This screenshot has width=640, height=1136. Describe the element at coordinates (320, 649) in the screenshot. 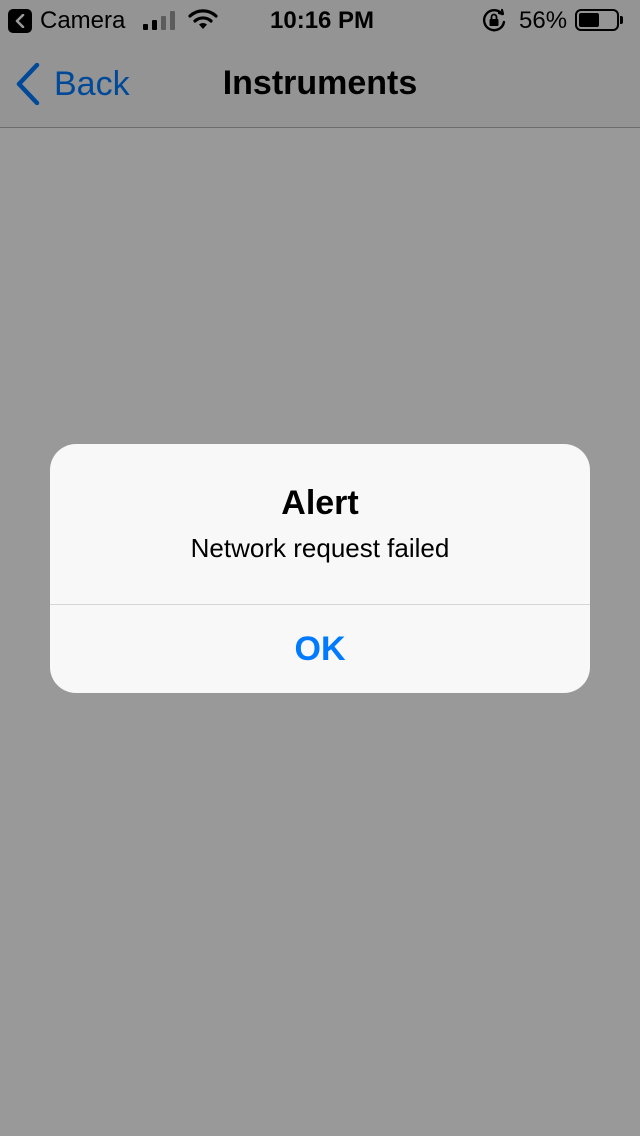

I see `ok-button: OK` at that location.